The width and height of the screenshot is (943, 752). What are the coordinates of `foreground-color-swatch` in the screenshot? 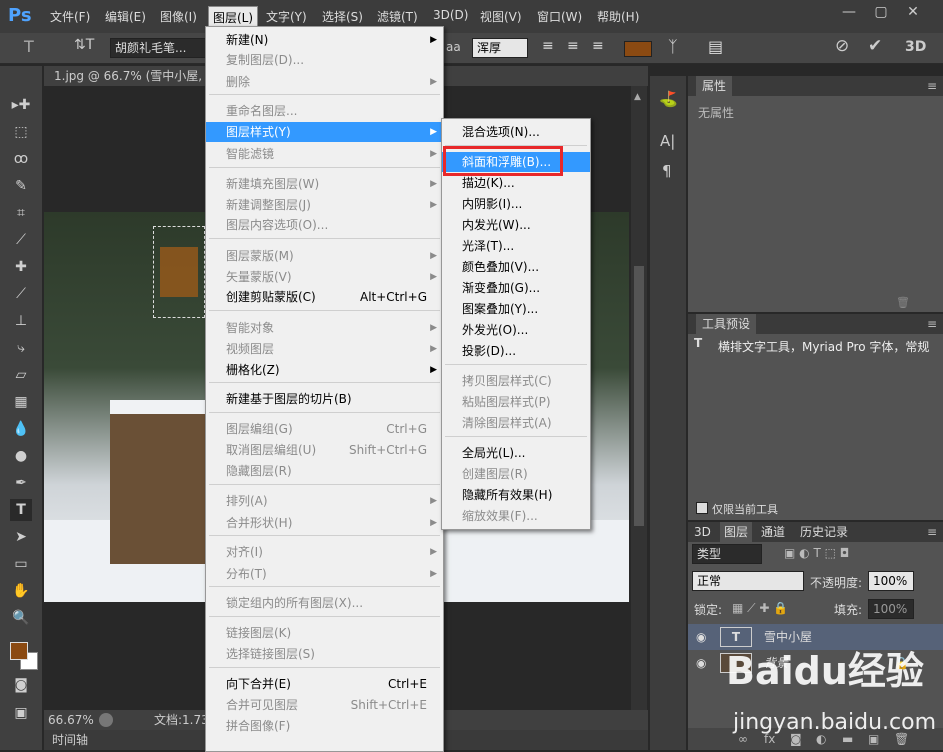 It's located at (19, 651).